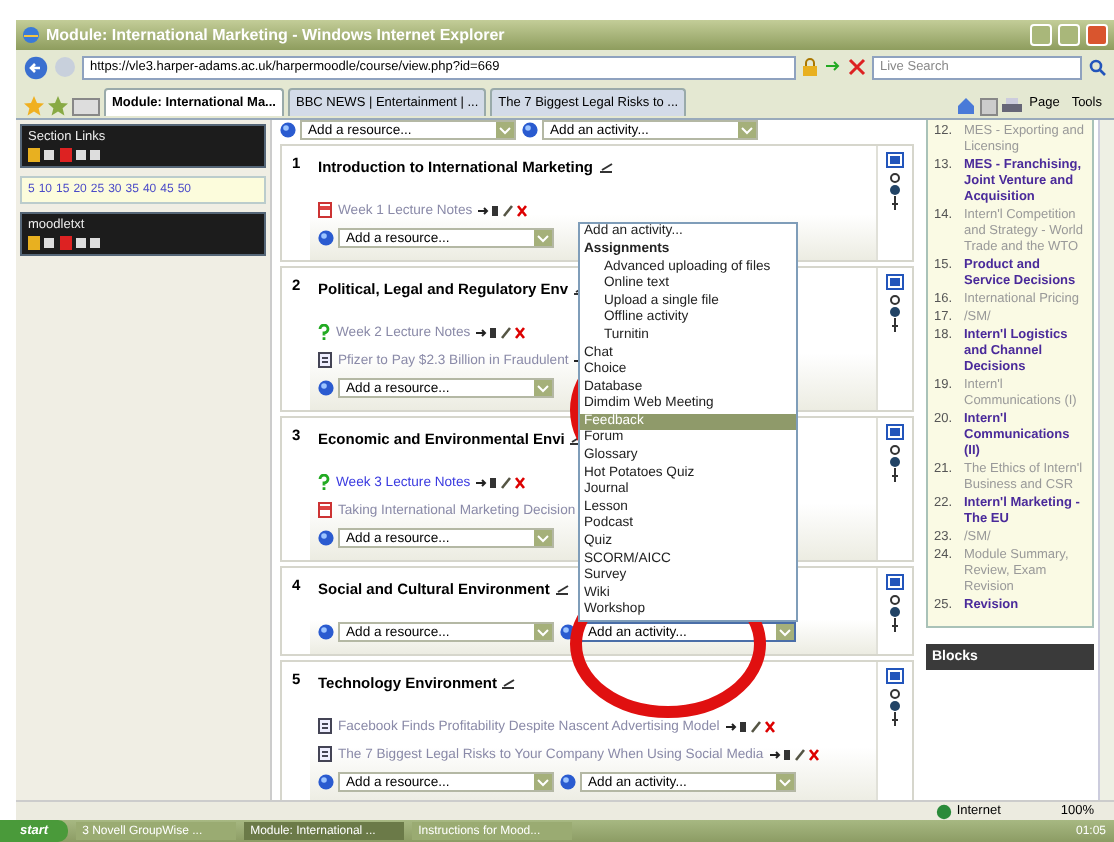  What do you see at coordinates (1097, 67) in the screenshot?
I see `search-icon` at bounding box center [1097, 67].